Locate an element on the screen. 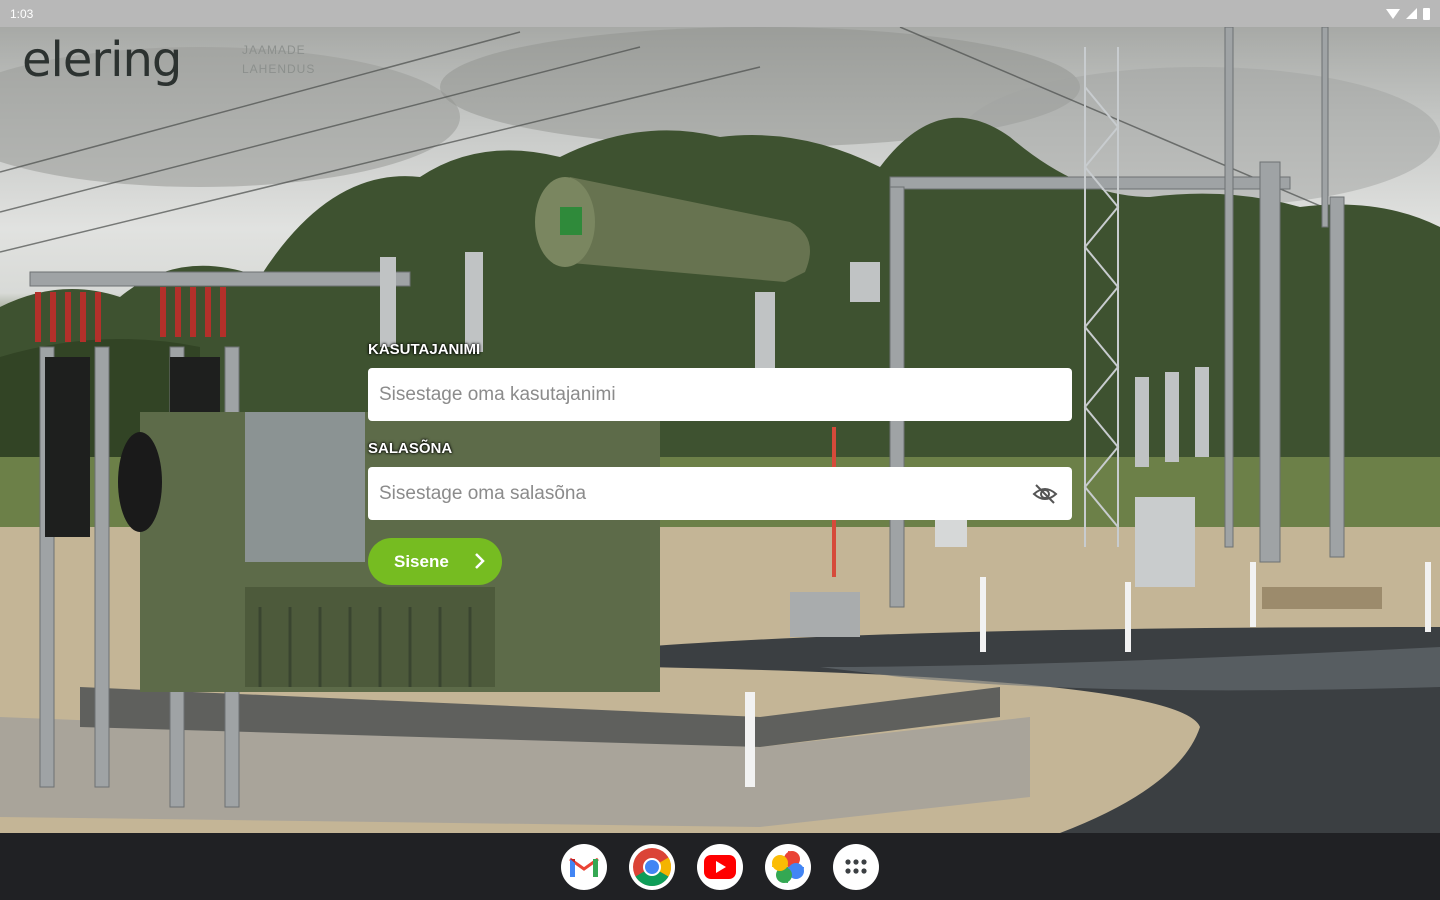 Image resolution: width=1440 pixels, height=900 pixels. status-icons is located at coordinates (1408, 13).